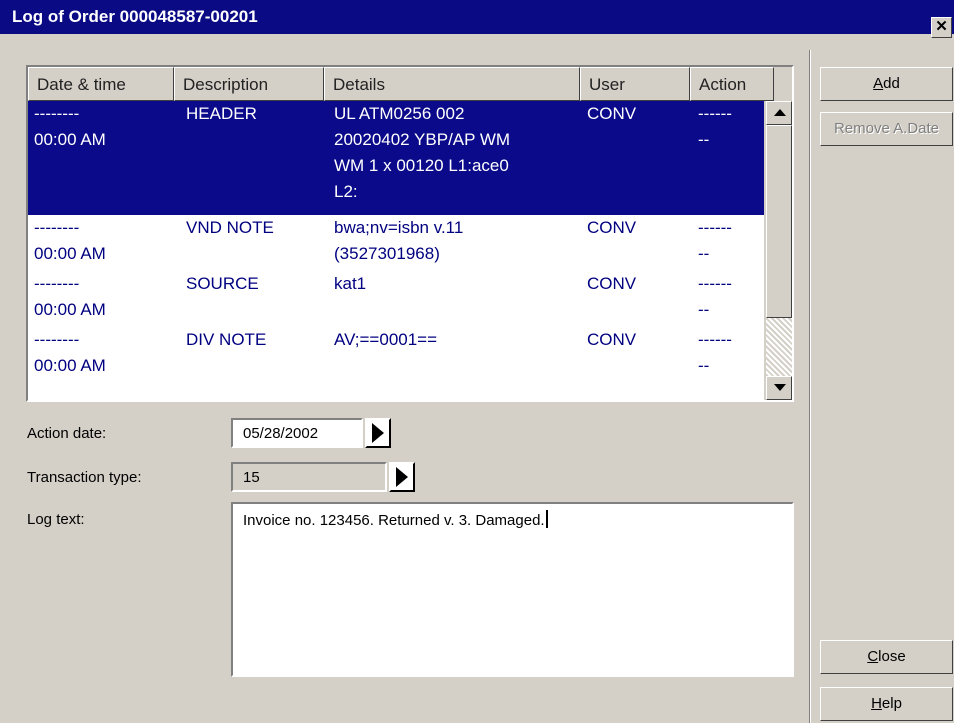 This screenshot has height=723, width=954. What do you see at coordinates (101, 84) in the screenshot?
I see `column-header-date: Date & time` at bounding box center [101, 84].